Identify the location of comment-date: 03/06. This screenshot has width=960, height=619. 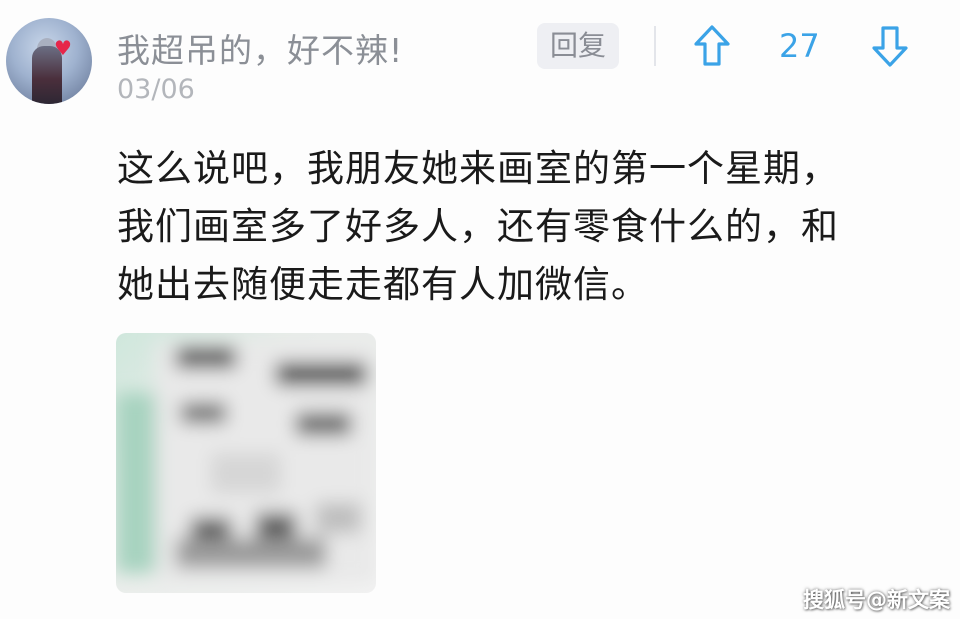
(156, 89).